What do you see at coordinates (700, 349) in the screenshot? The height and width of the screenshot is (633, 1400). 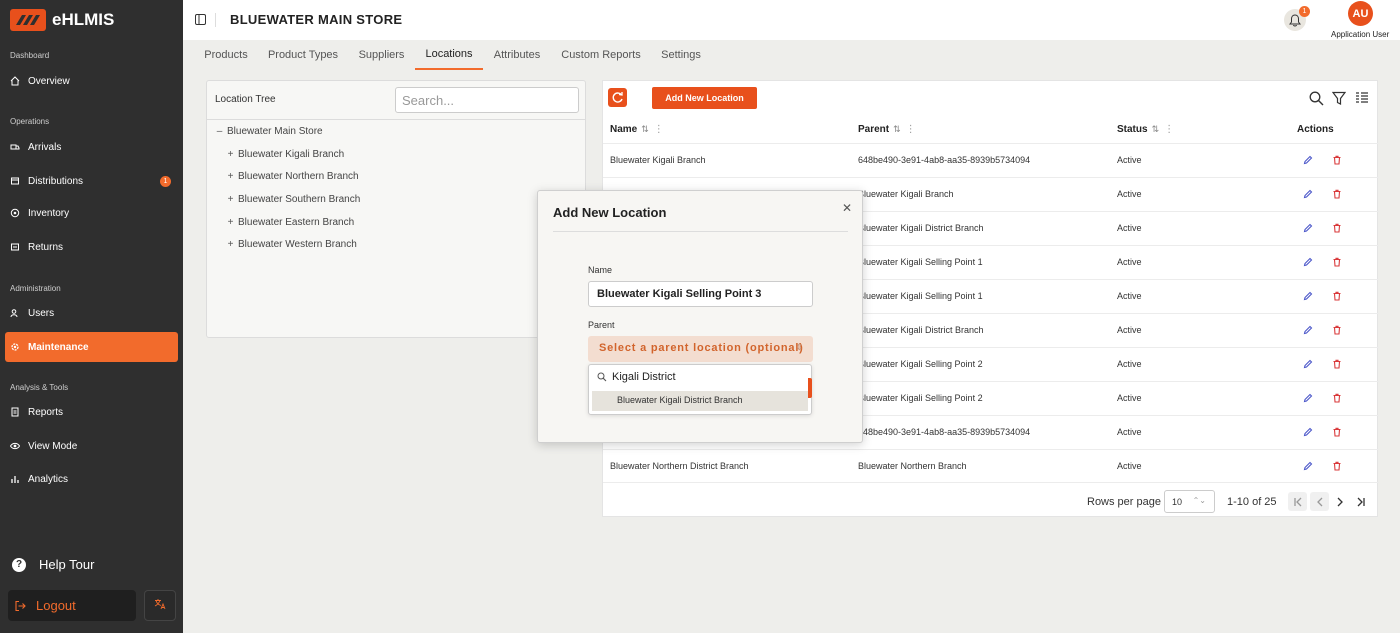 I see `parent-select: Select a parent location (optional) ⇕` at bounding box center [700, 349].